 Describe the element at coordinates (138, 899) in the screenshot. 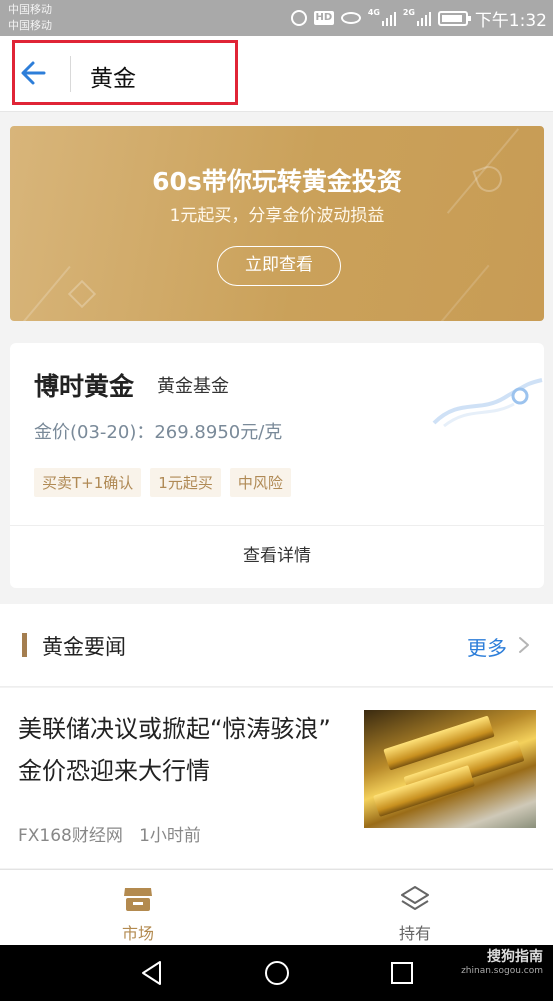

I see `store-icon` at that location.